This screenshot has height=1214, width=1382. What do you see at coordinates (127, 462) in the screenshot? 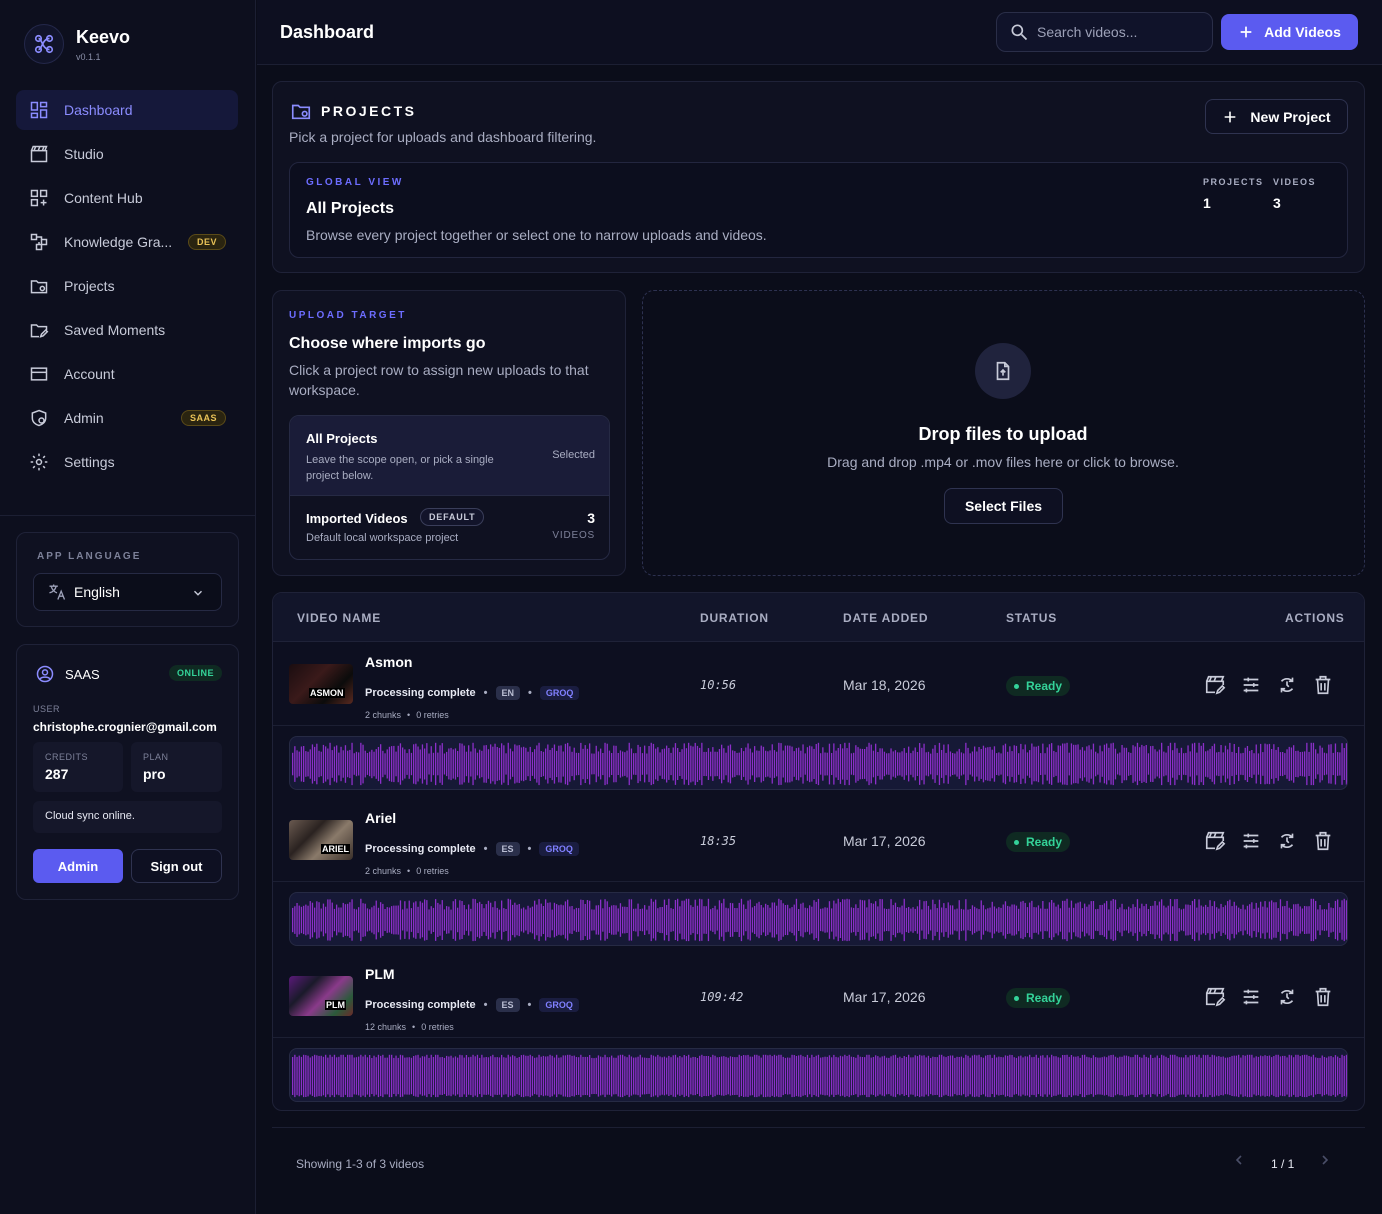
I see `sidebar-item-settings: Settings` at bounding box center [127, 462].